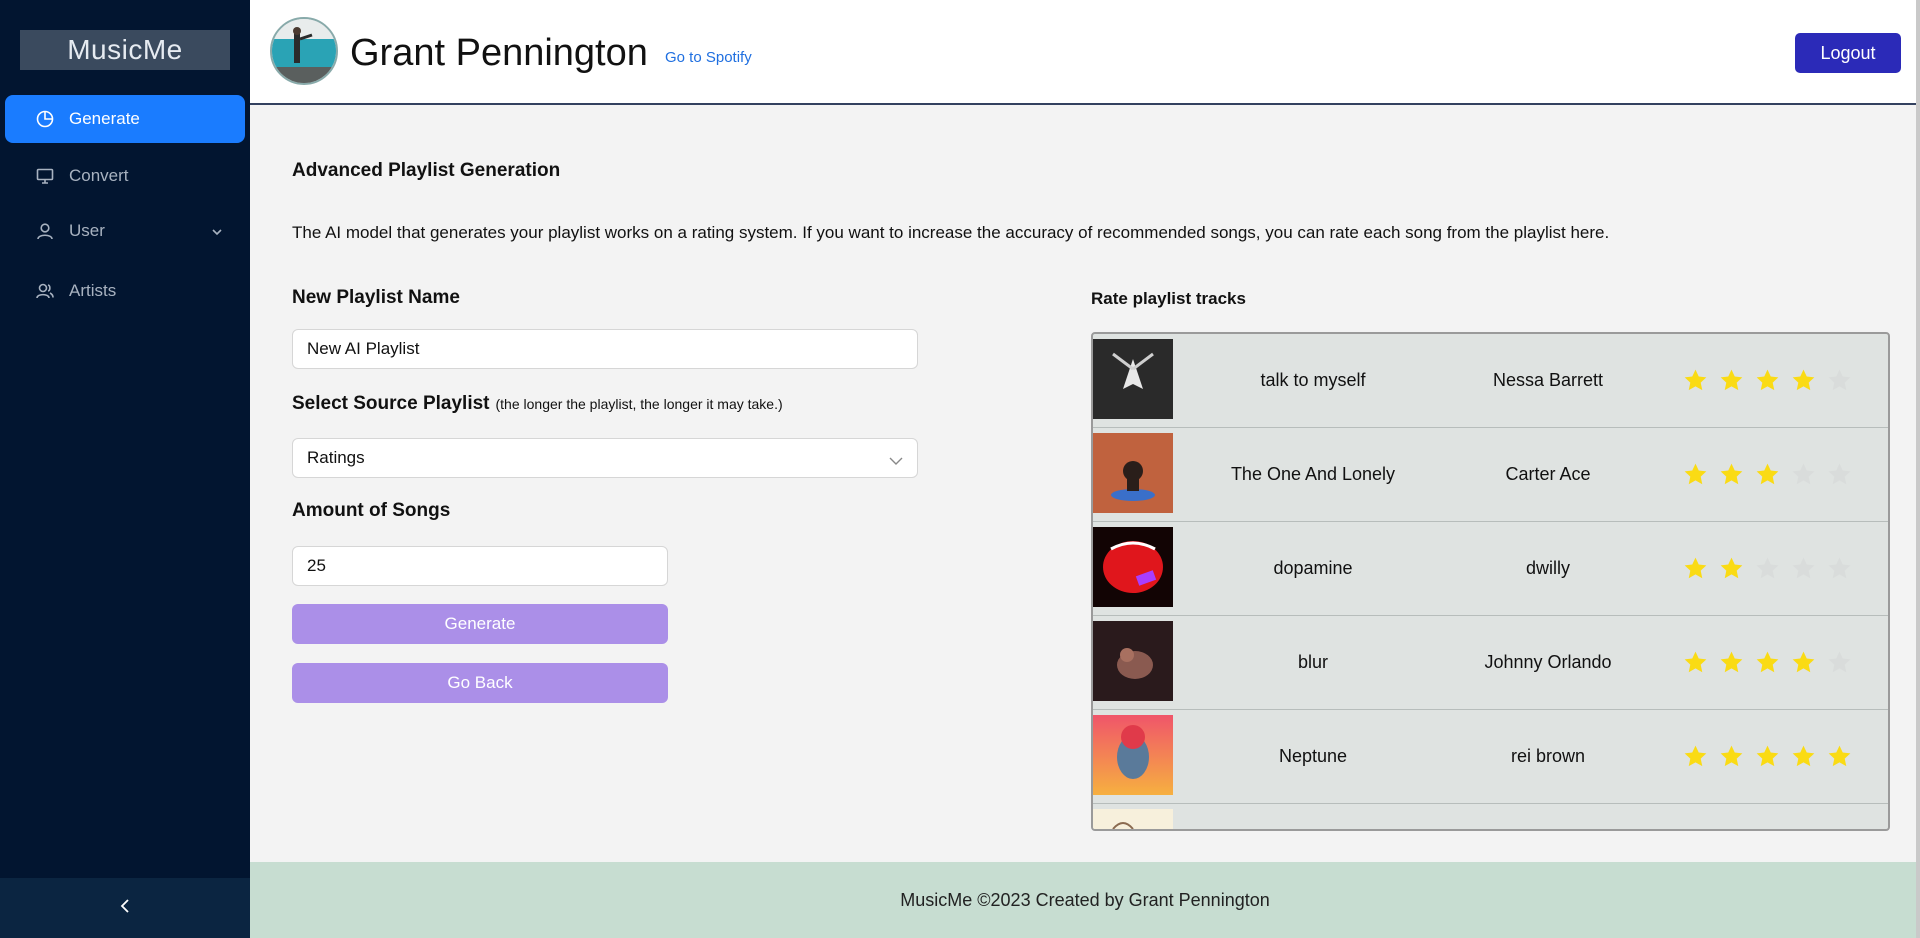  Describe the element at coordinates (316, 565) in the screenshot. I see `amount-songs-value: 25` at that location.